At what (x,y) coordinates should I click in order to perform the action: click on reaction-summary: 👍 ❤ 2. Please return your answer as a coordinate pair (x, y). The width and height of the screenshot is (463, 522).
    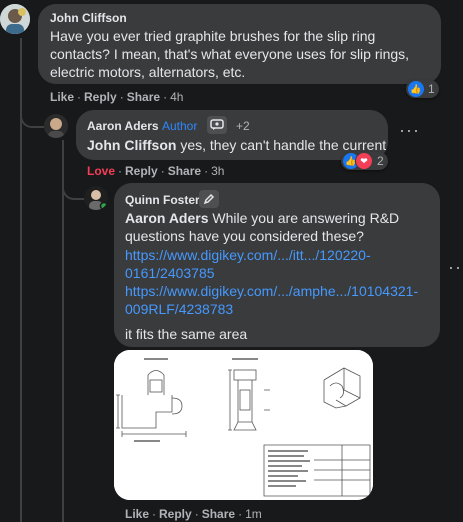
    Looking at the image, I should click on (364, 161).